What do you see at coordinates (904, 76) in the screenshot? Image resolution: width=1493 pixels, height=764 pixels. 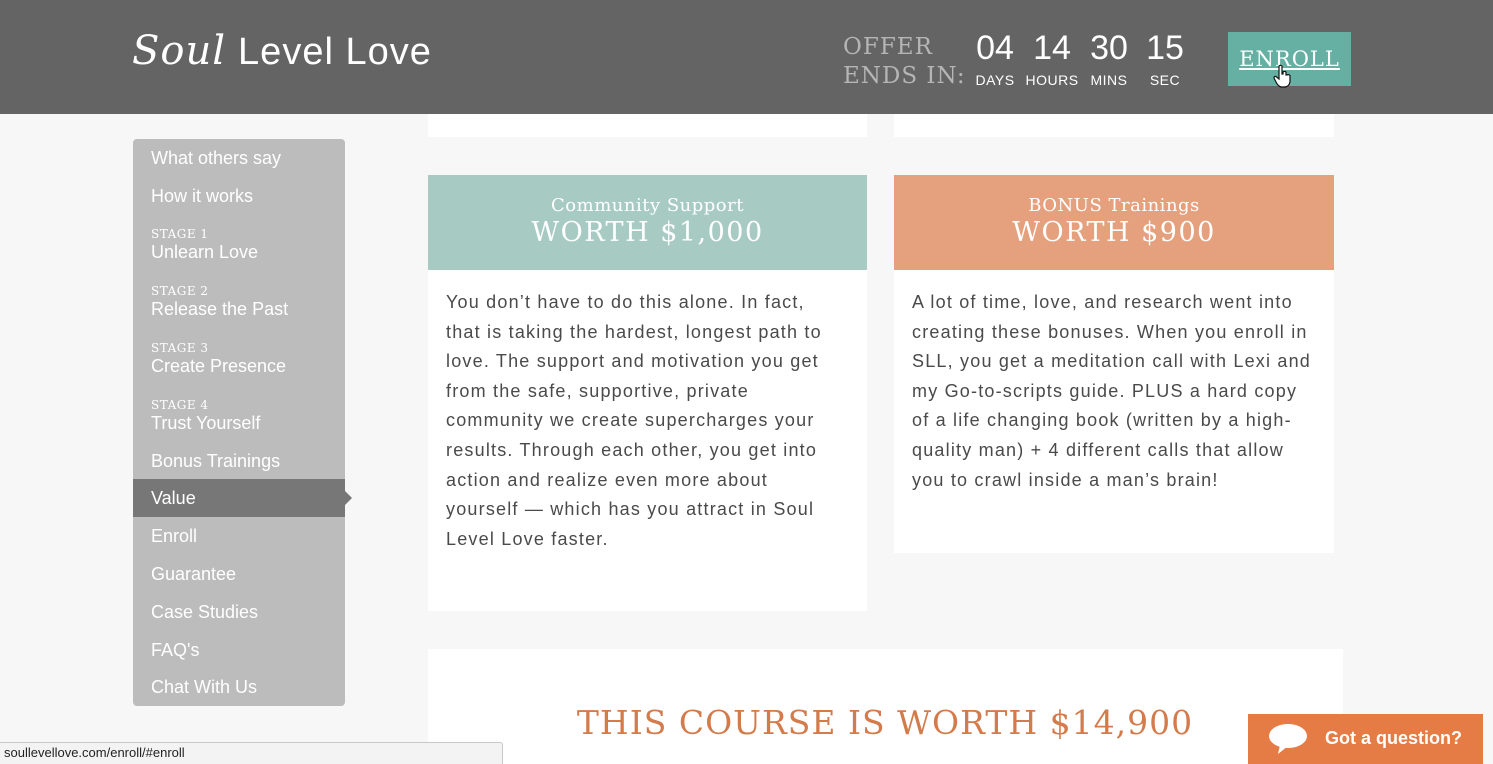 I see `offer-line-2: ENDS IN:` at bounding box center [904, 76].